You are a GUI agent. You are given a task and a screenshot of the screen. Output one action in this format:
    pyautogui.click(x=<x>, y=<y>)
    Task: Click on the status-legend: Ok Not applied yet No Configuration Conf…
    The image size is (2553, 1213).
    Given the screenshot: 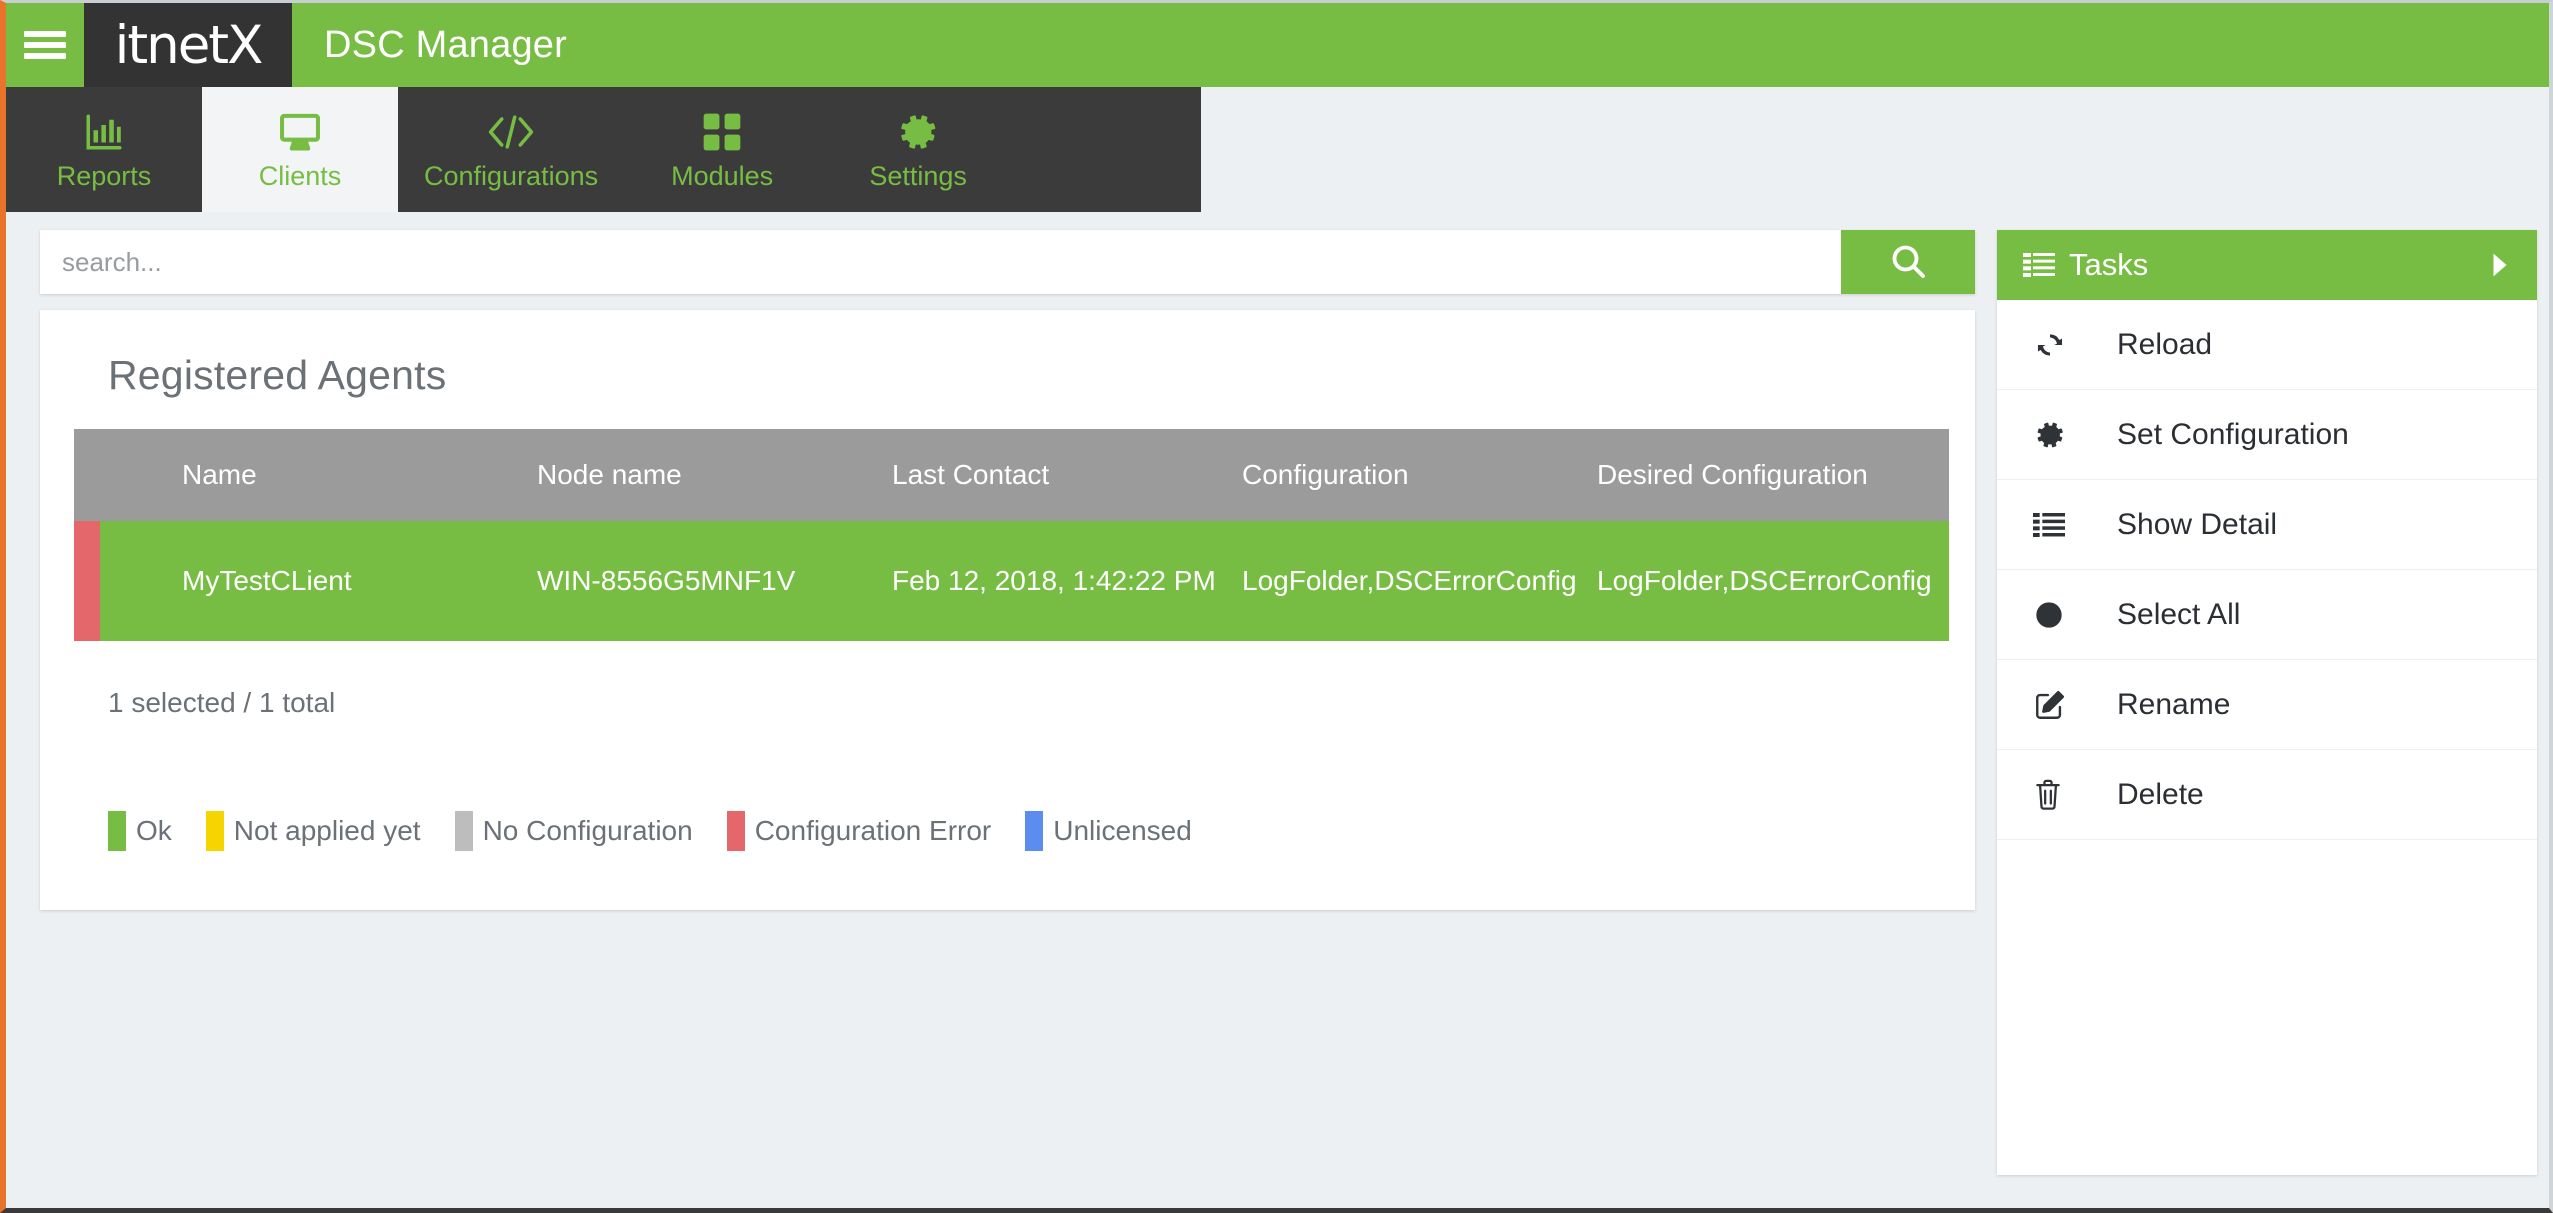 What is the action you would take?
    pyautogui.click(x=1024, y=831)
    